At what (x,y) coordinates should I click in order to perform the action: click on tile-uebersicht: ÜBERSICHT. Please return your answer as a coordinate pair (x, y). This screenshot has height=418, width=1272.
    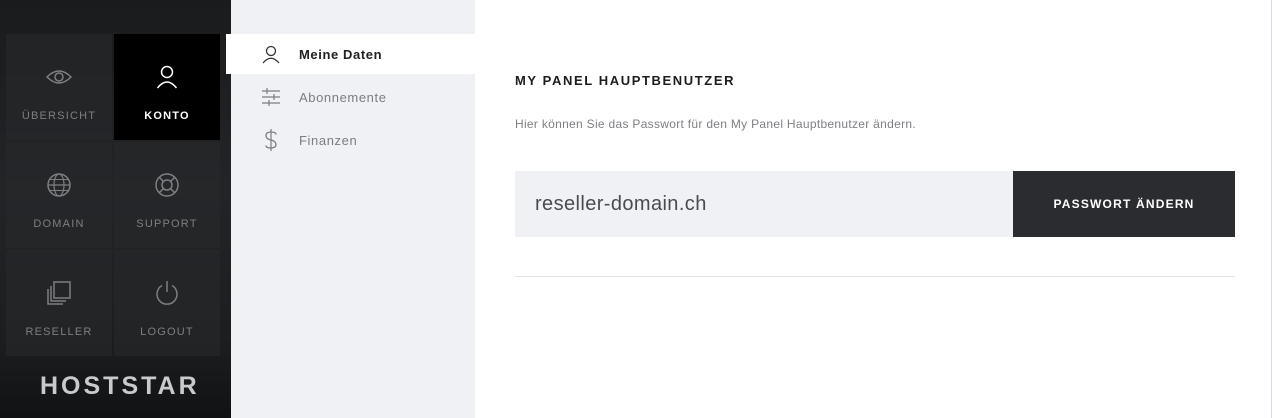
    Looking at the image, I should click on (59, 87).